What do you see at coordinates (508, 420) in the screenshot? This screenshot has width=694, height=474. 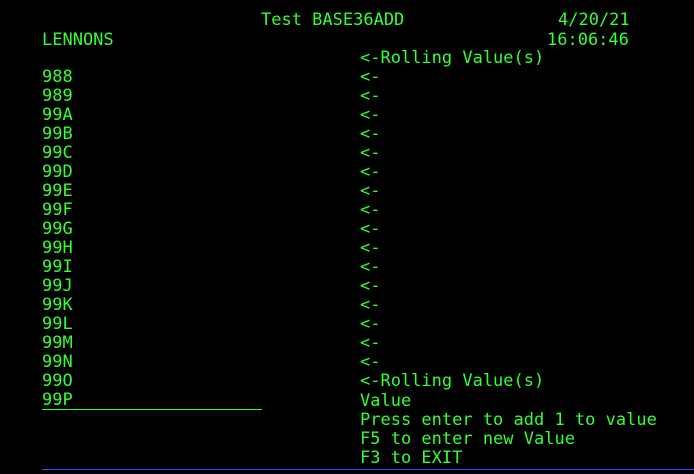 I see `instruction-enter: Press enter to add 1 to value` at bounding box center [508, 420].